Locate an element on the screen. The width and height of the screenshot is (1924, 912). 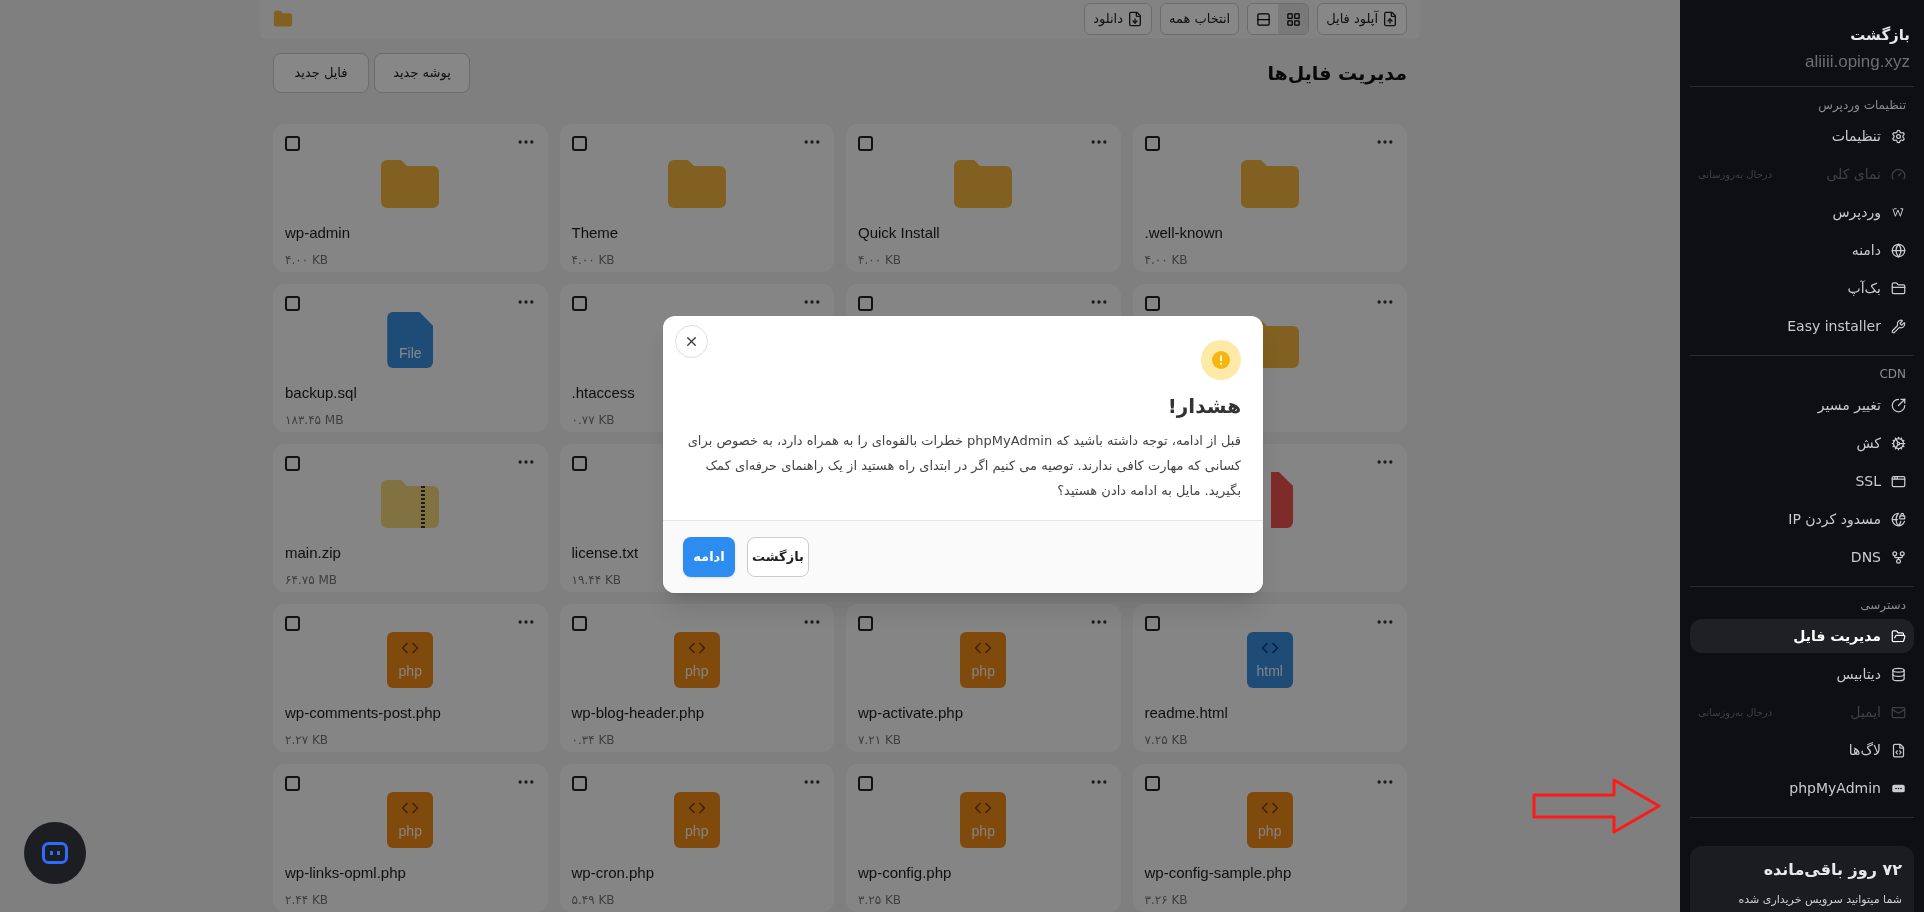
sidebar-item: مدیریت فایل is located at coordinates (1802, 636).